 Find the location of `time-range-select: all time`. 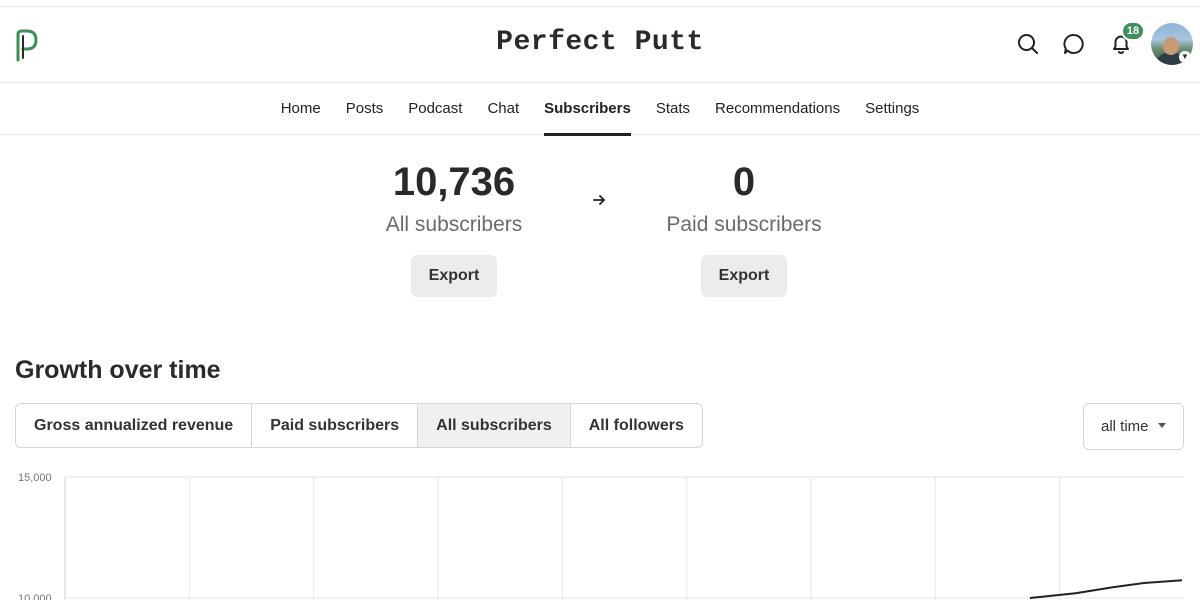

time-range-select: all time is located at coordinates (1133, 426).